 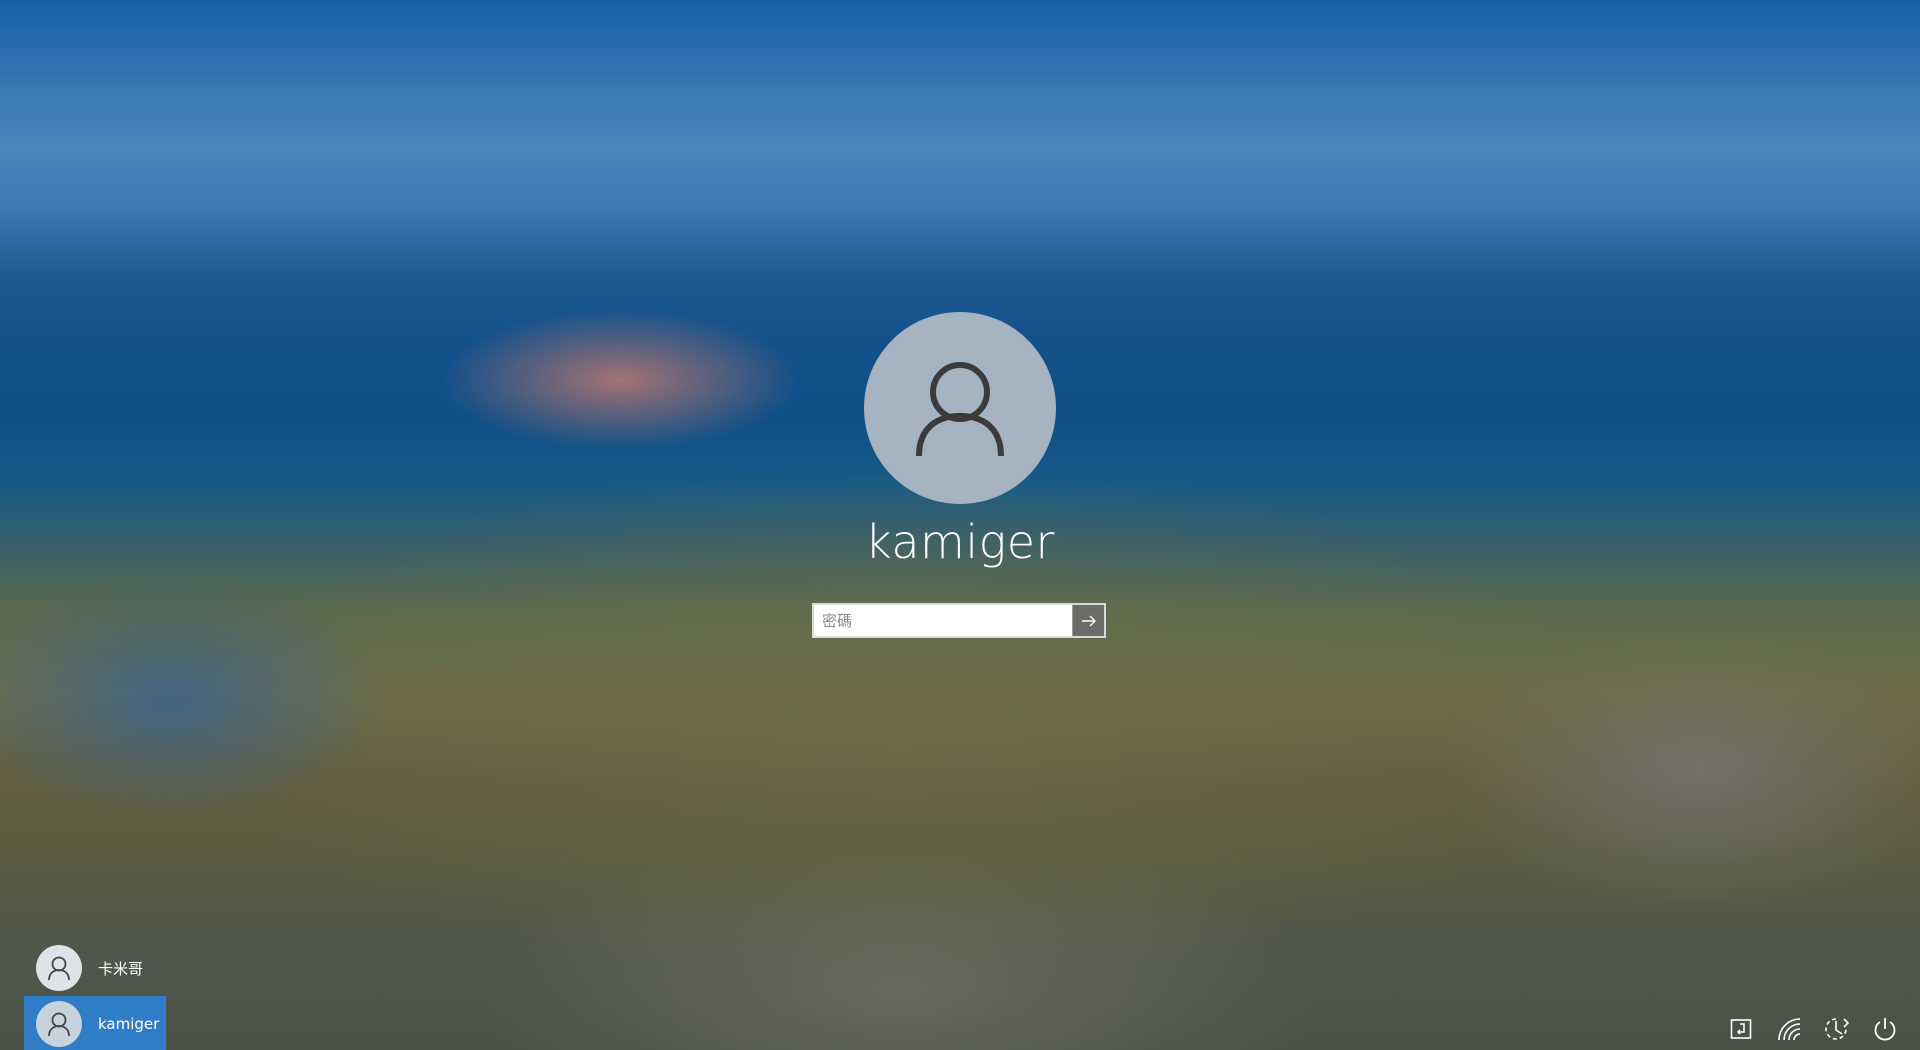 I want to click on accessibility-icon, so click(x=1837, y=1029).